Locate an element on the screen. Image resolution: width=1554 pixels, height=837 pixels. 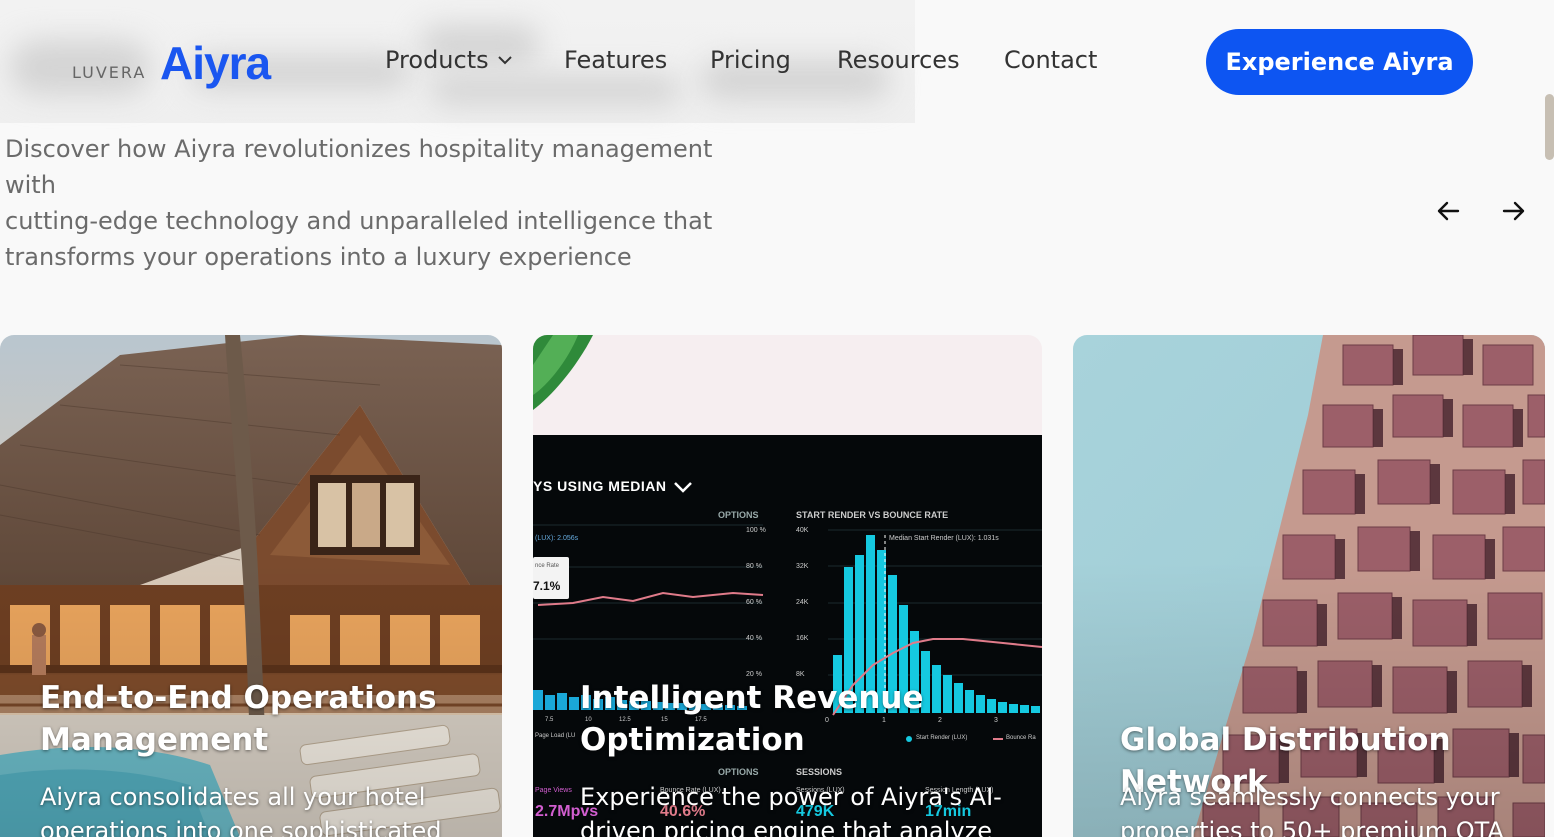
dashboard-bounce-box-value: 7.1% is located at coordinates (547, 586).